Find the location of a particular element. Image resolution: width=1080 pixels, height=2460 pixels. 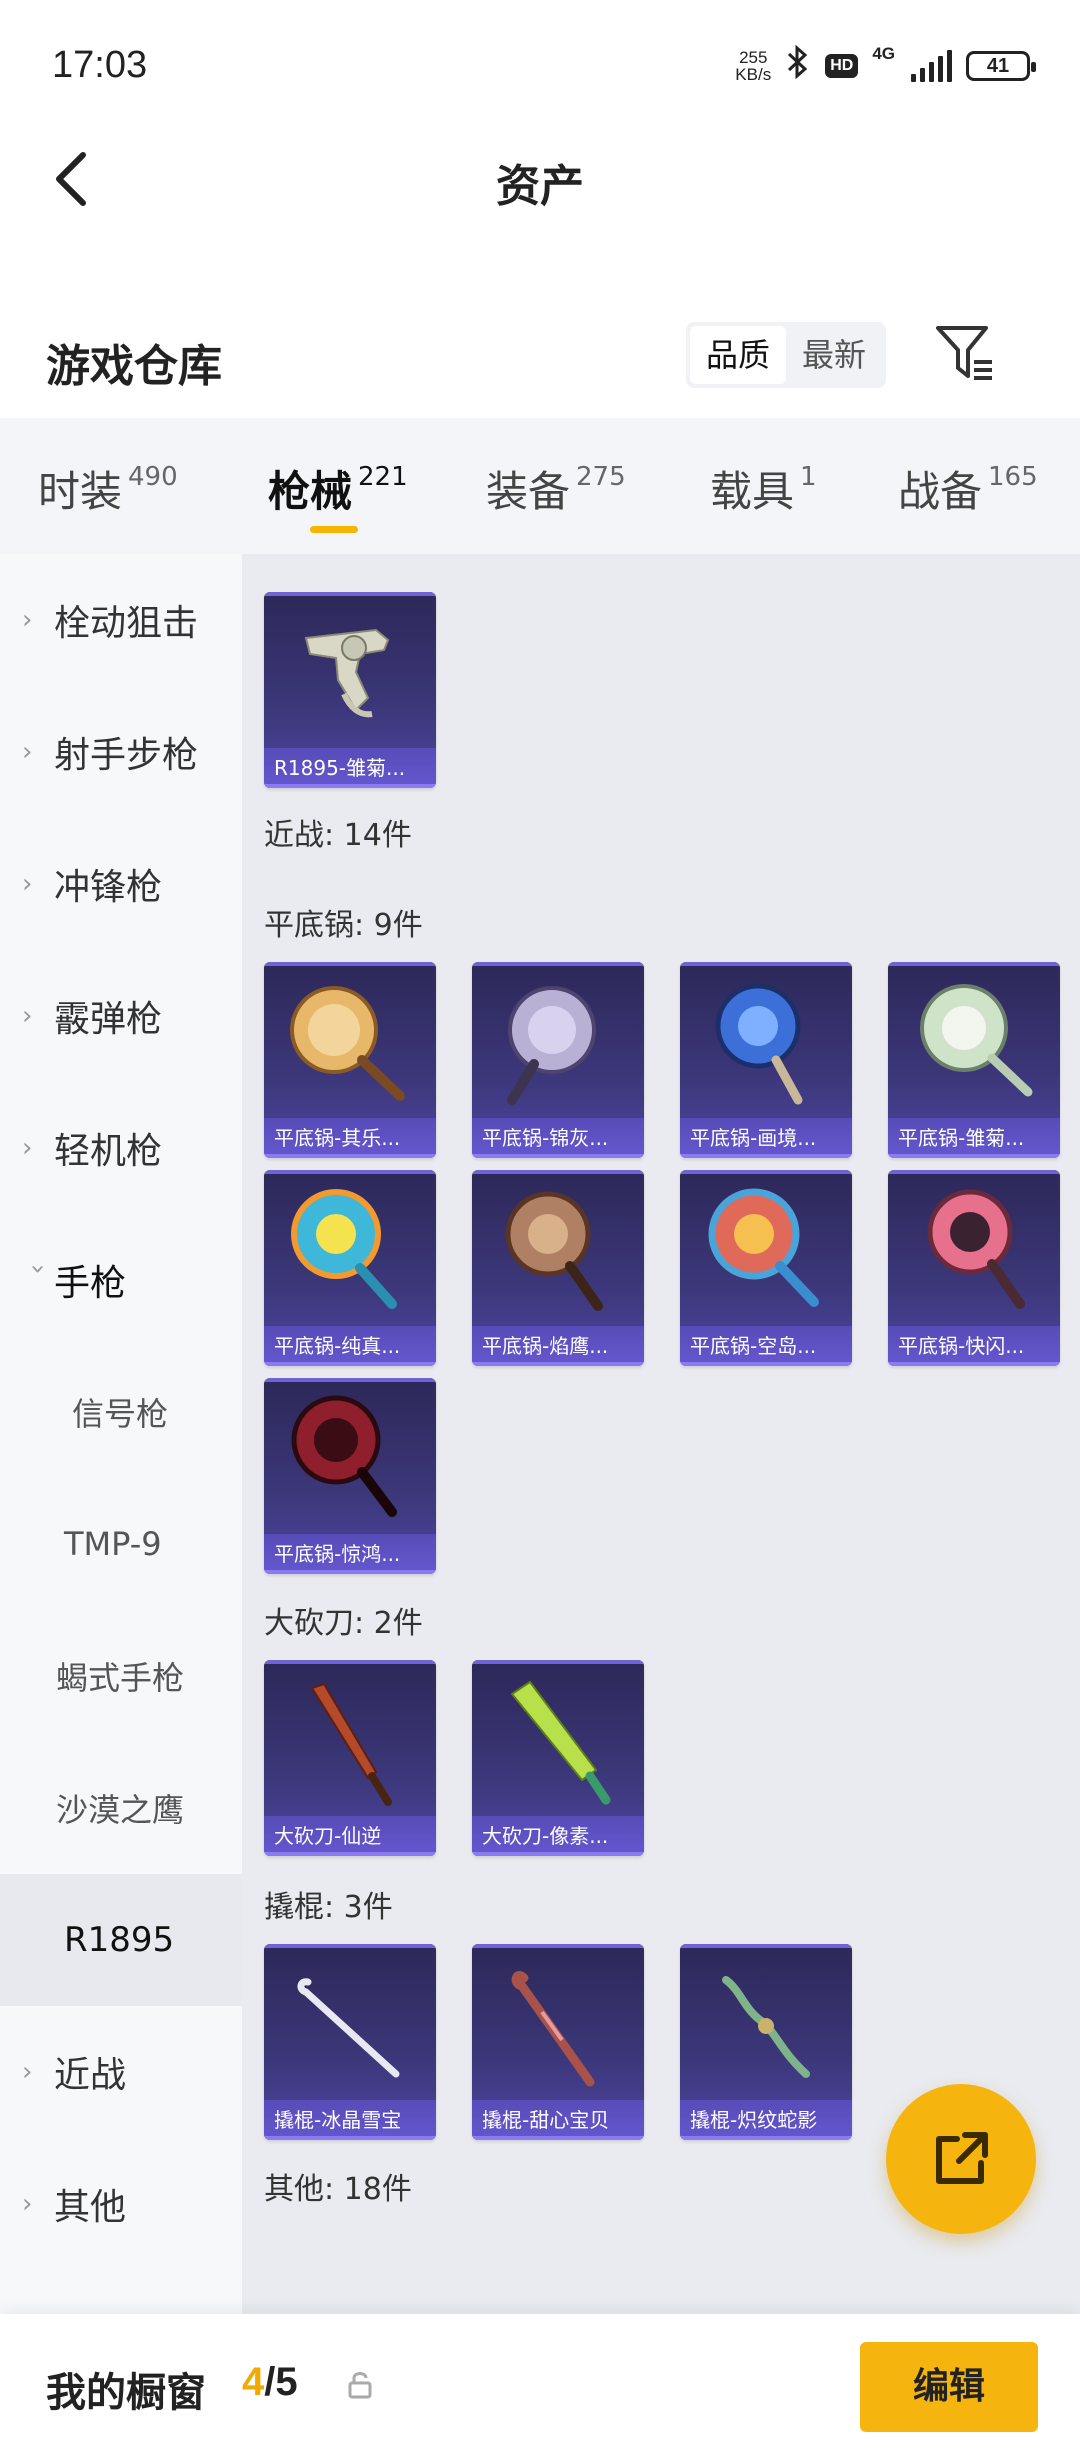

group-label-melee: 近战: 14件 is located at coordinates (338, 835).